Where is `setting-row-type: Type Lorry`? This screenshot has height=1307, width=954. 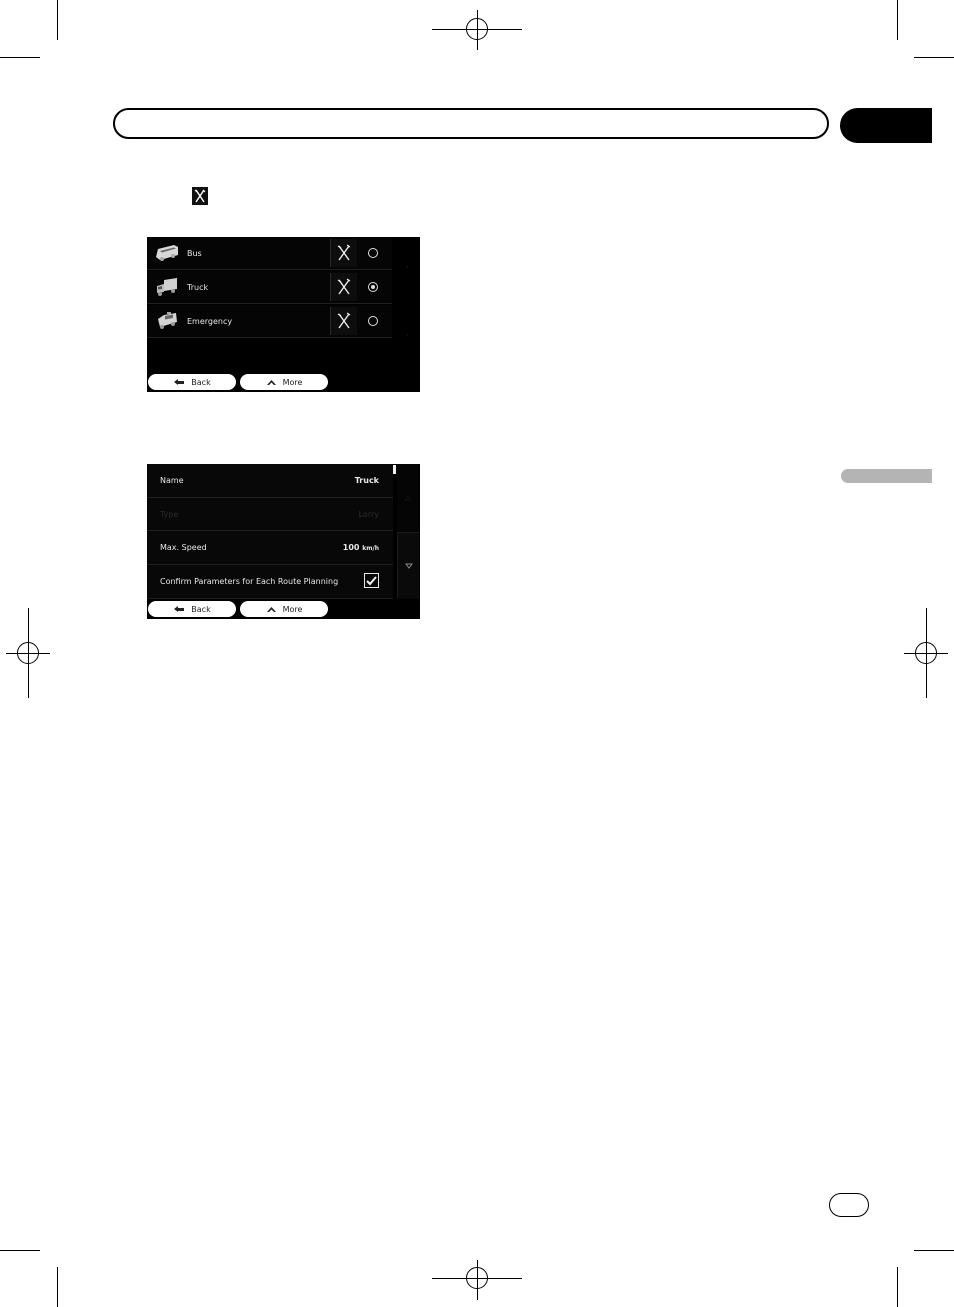
setting-row-type: Type Lorry is located at coordinates (270, 514).